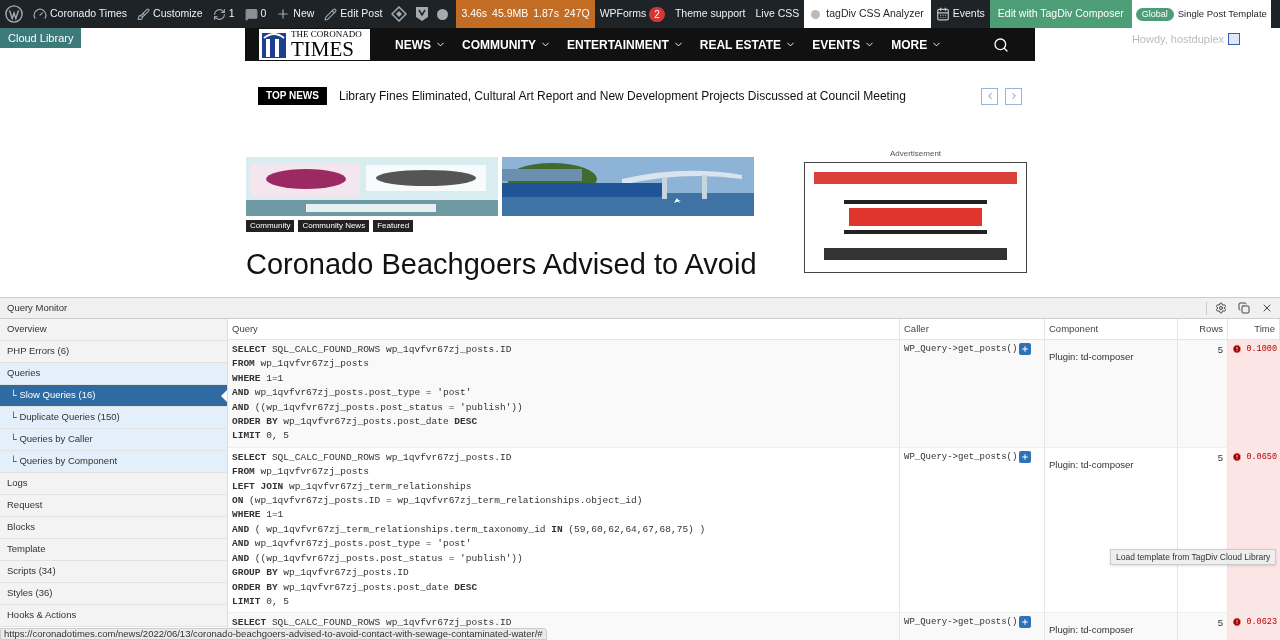 The width and height of the screenshot is (1280, 640). Describe the element at coordinates (113, 418) in the screenshot. I see `panel-nav-item: └ Duplicate Queries (150)` at that location.